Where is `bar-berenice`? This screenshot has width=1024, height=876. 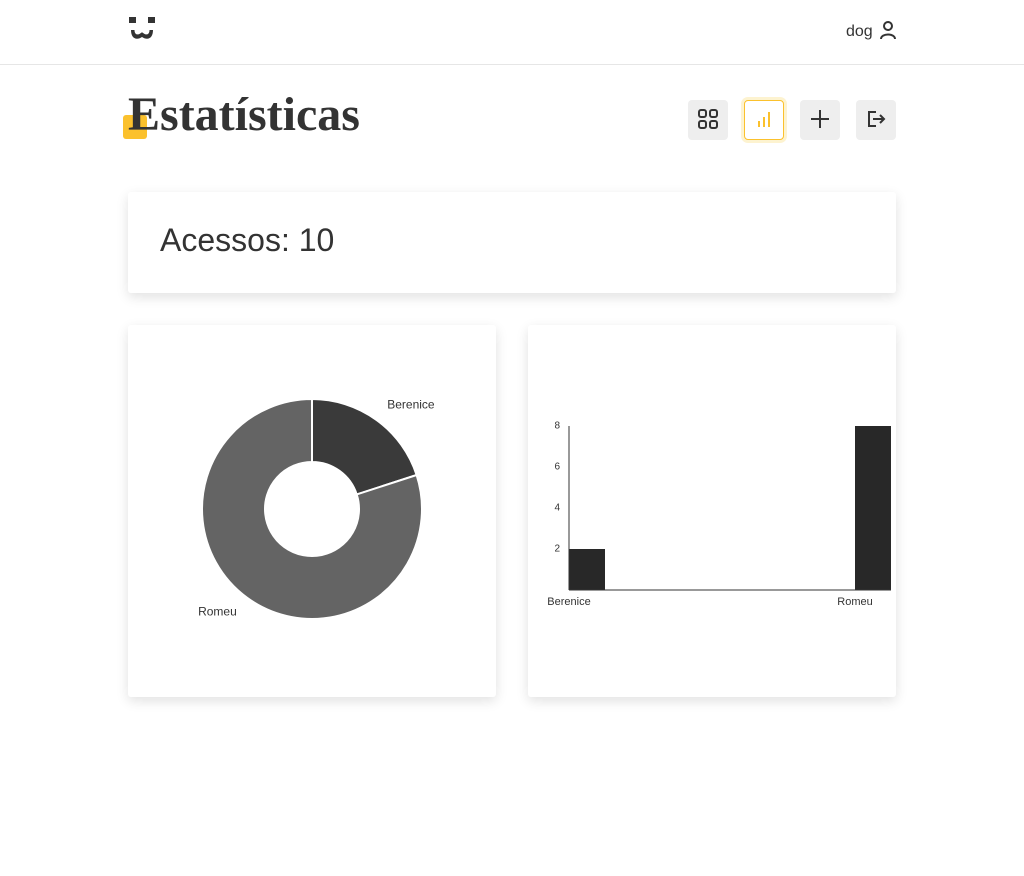
bar-berenice is located at coordinates (587, 569).